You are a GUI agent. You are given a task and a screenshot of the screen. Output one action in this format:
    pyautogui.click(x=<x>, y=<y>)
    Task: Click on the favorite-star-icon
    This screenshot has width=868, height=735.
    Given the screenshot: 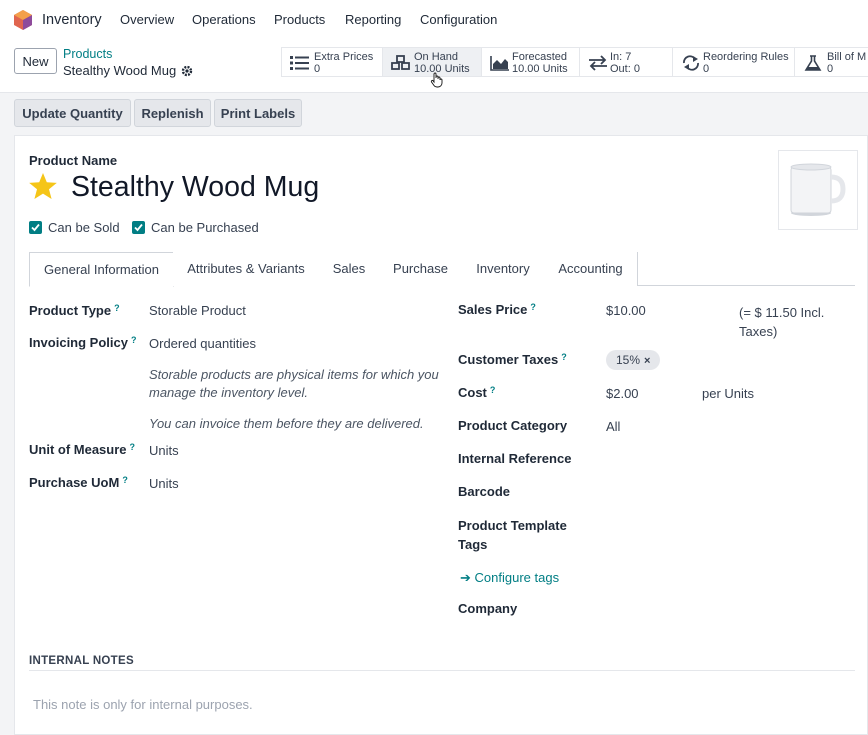 What is the action you would take?
    pyautogui.click(x=43, y=186)
    